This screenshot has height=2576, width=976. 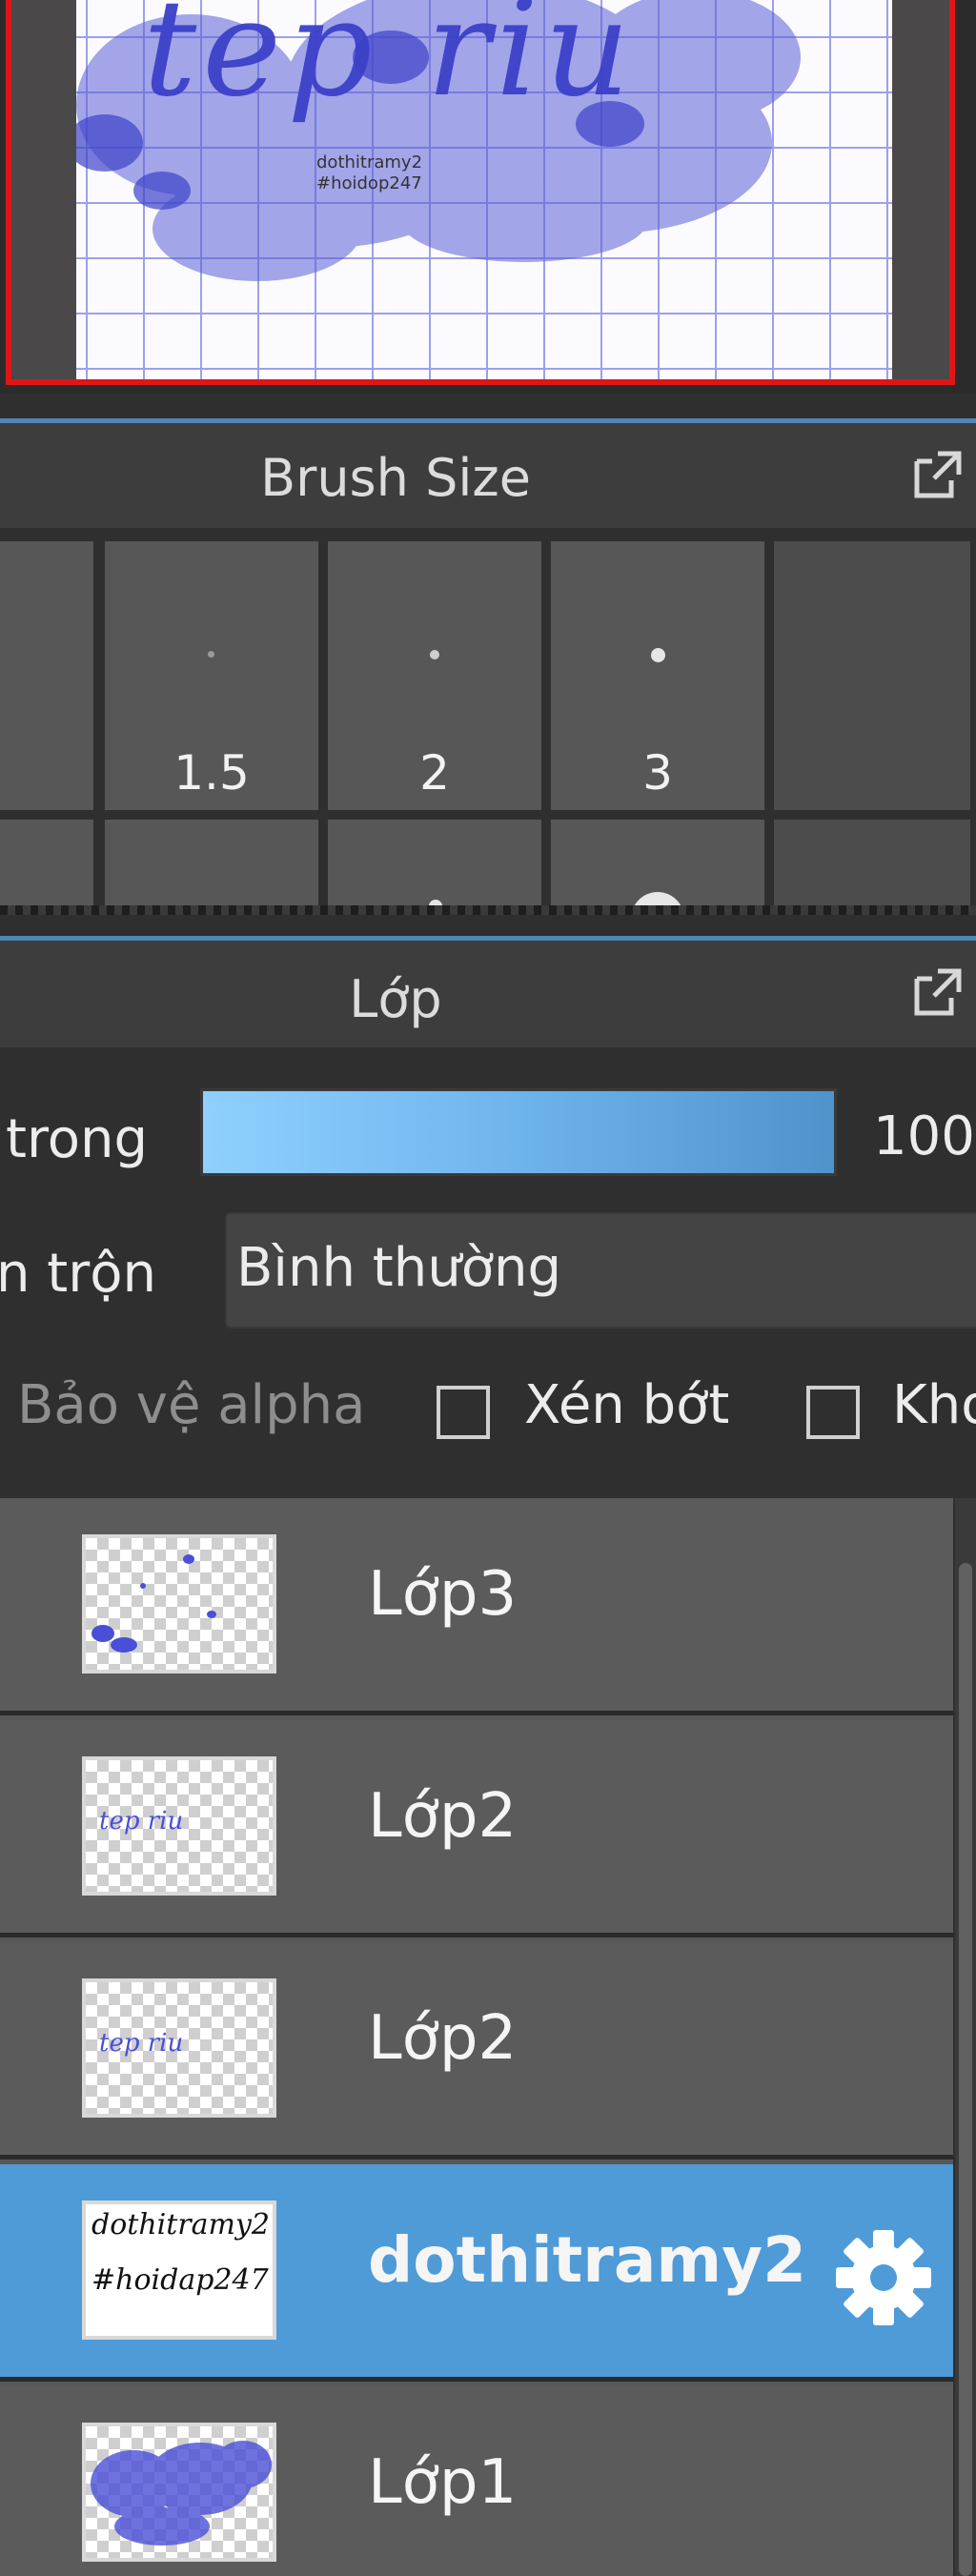 What do you see at coordinates (395, 478) in the screenshot?
I see `brush-size-title: Brush Size` at bounding box center [395, 478].